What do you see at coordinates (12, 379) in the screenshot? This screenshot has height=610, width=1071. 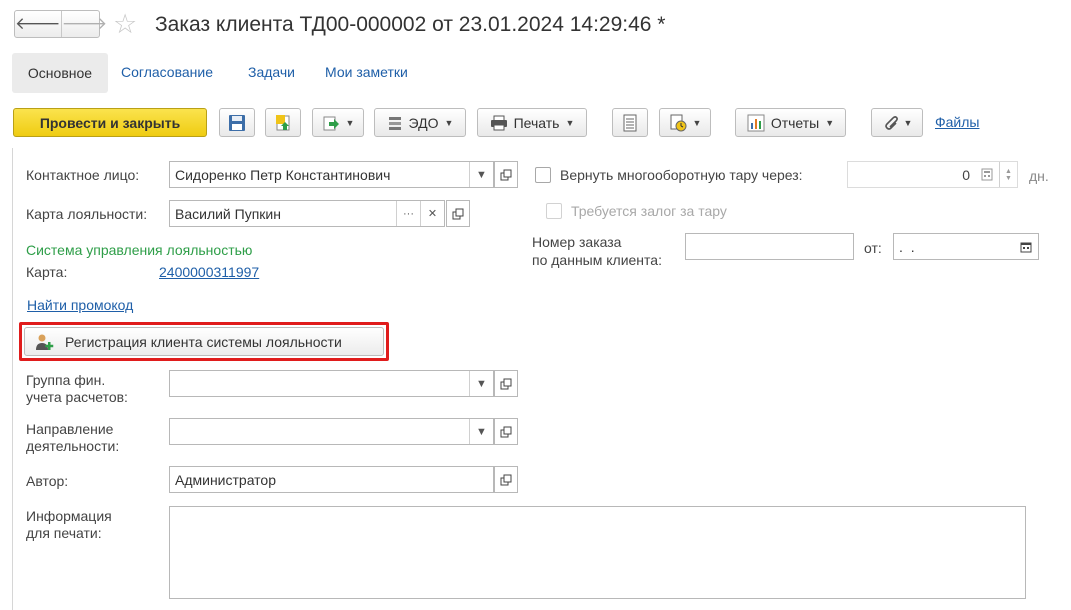 I see `form-border` at bounding box center [12, 379].